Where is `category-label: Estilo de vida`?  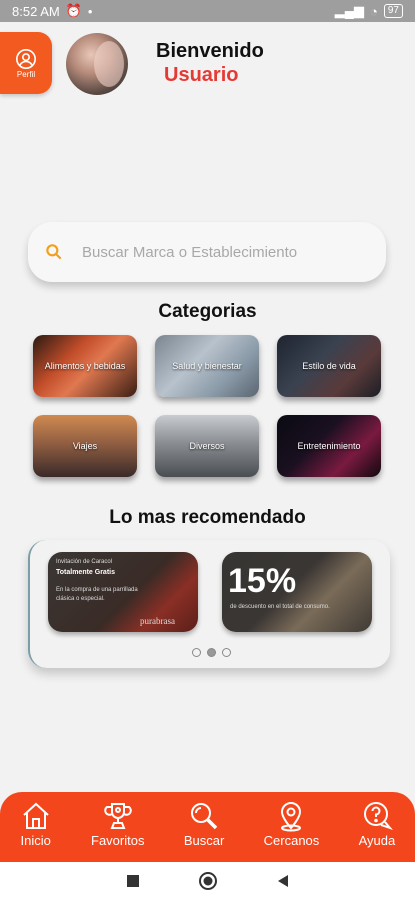 category-label: Estilo de vida is located at coordinates (329, 366).